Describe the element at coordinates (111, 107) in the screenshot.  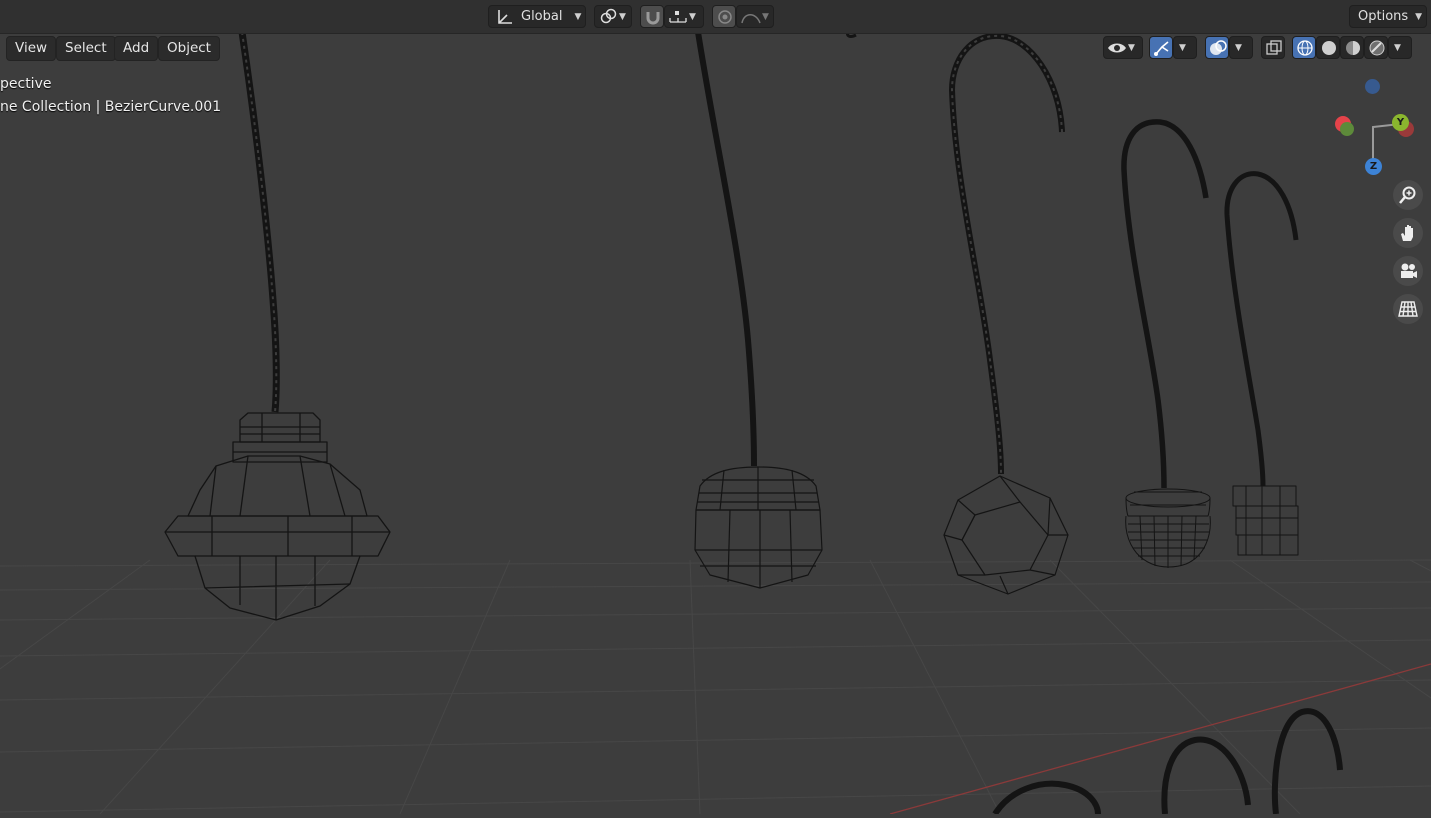
I see `collection-path: ne Collection | BezierCurve.001` at that location.